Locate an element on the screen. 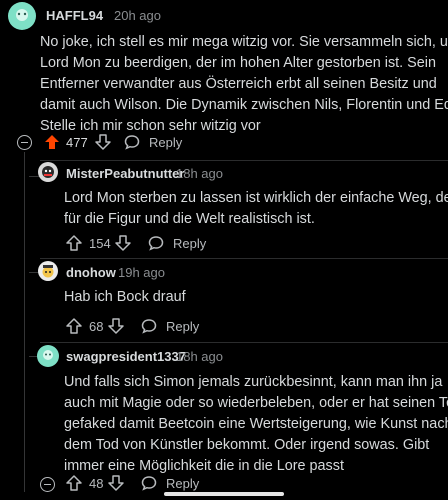  home-indicator is located at coordinates (224, 494).